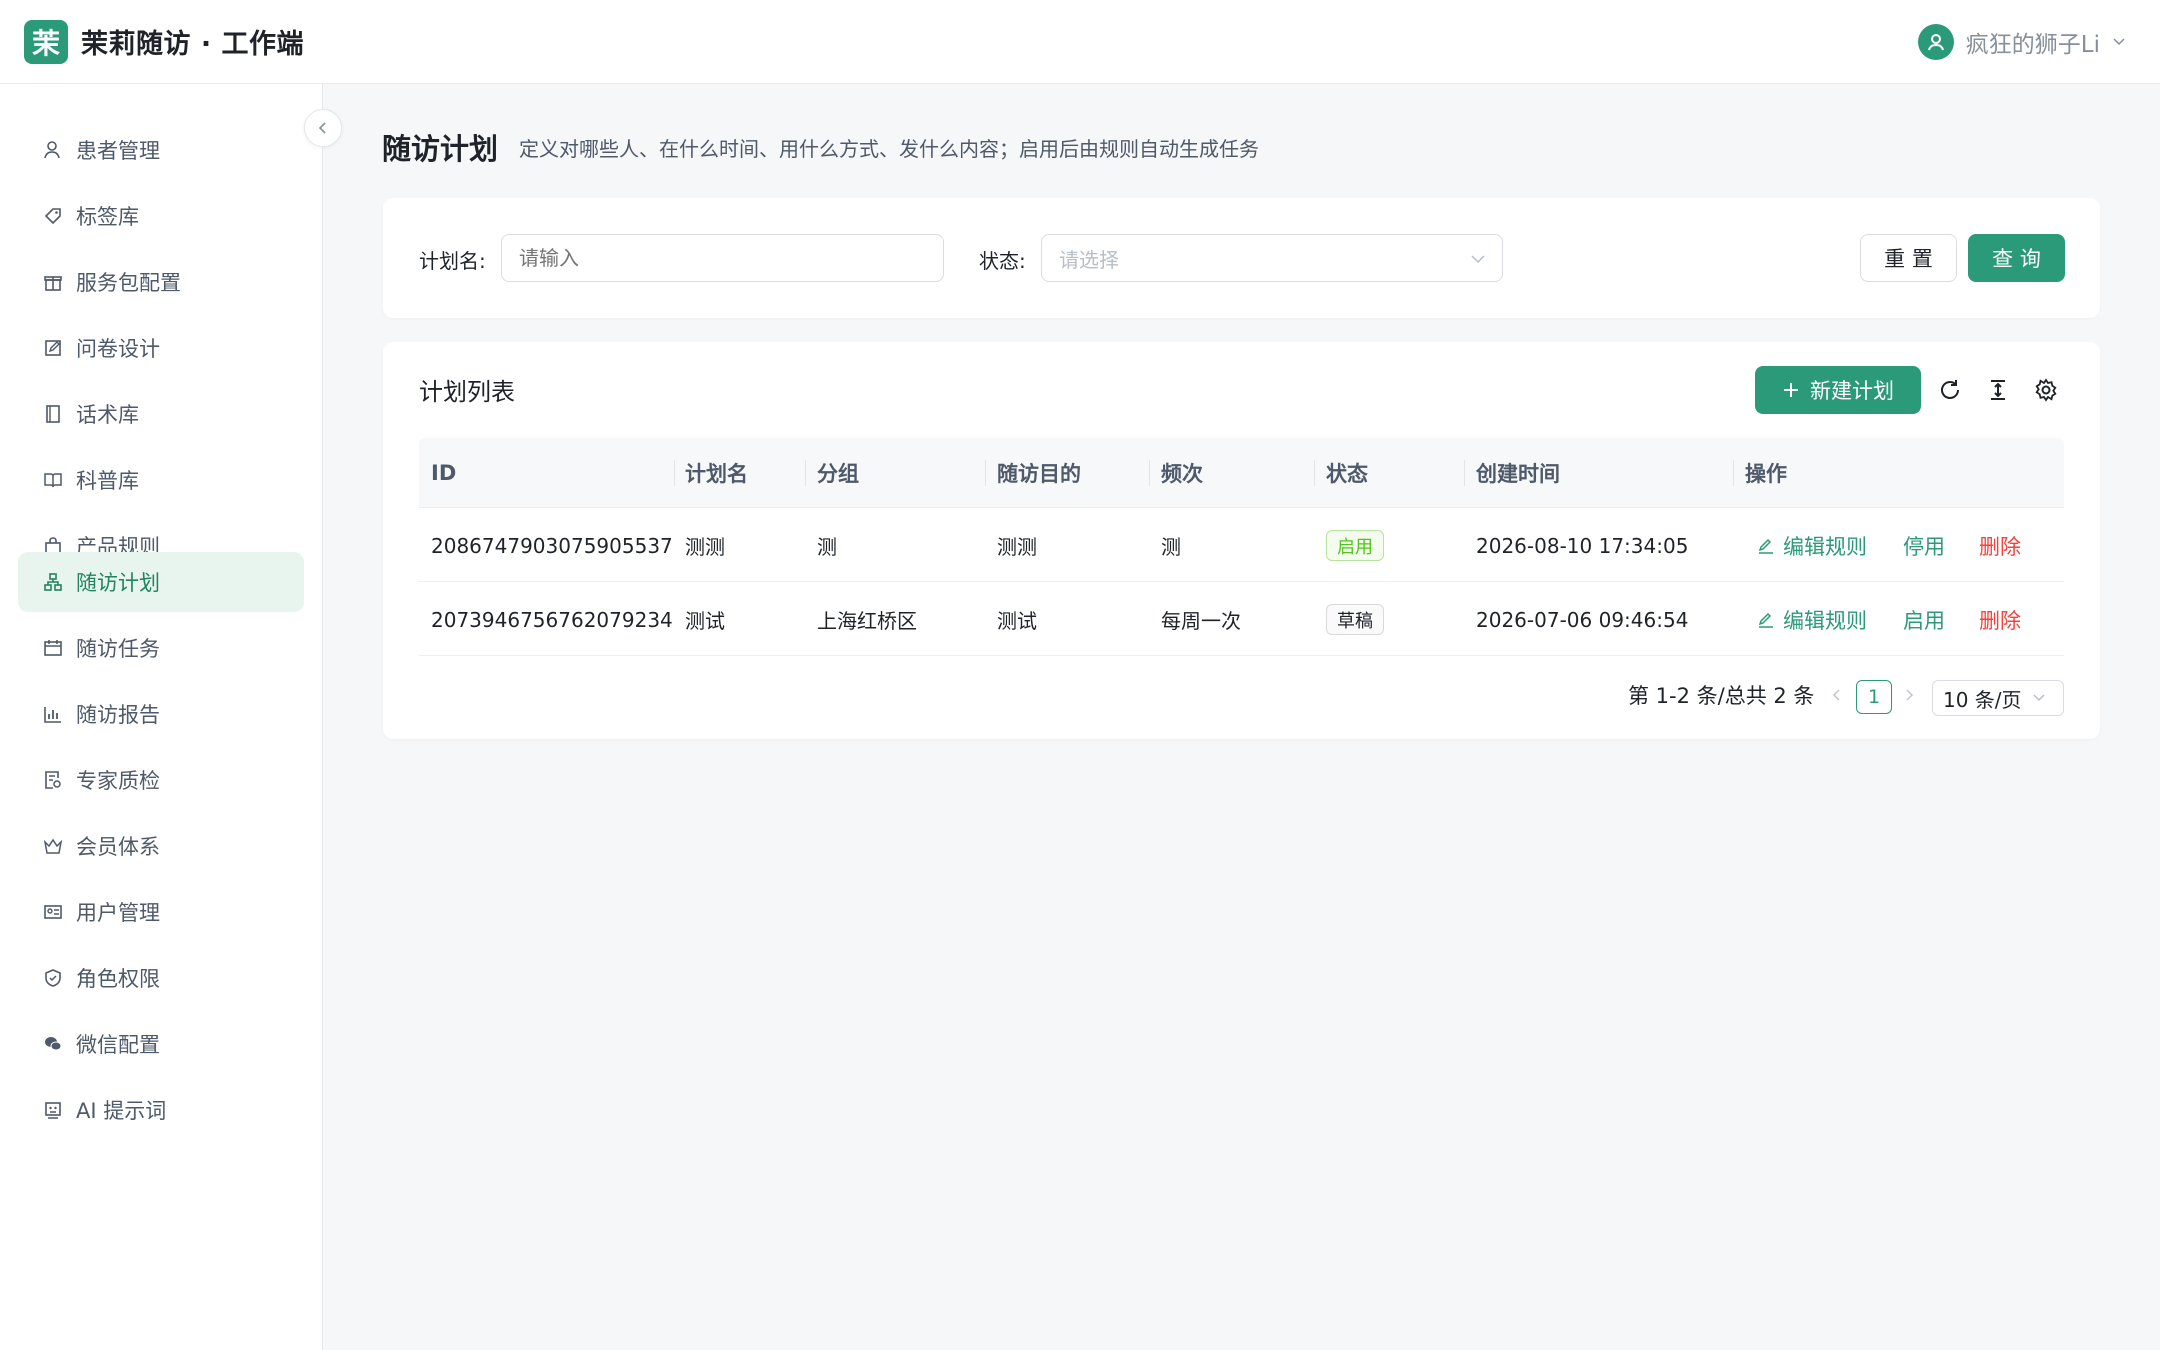 This screenshot has height=1350, width=2160. I want to click on sidebar-item-questionnaire: 问卷设计, so click(161, 348).